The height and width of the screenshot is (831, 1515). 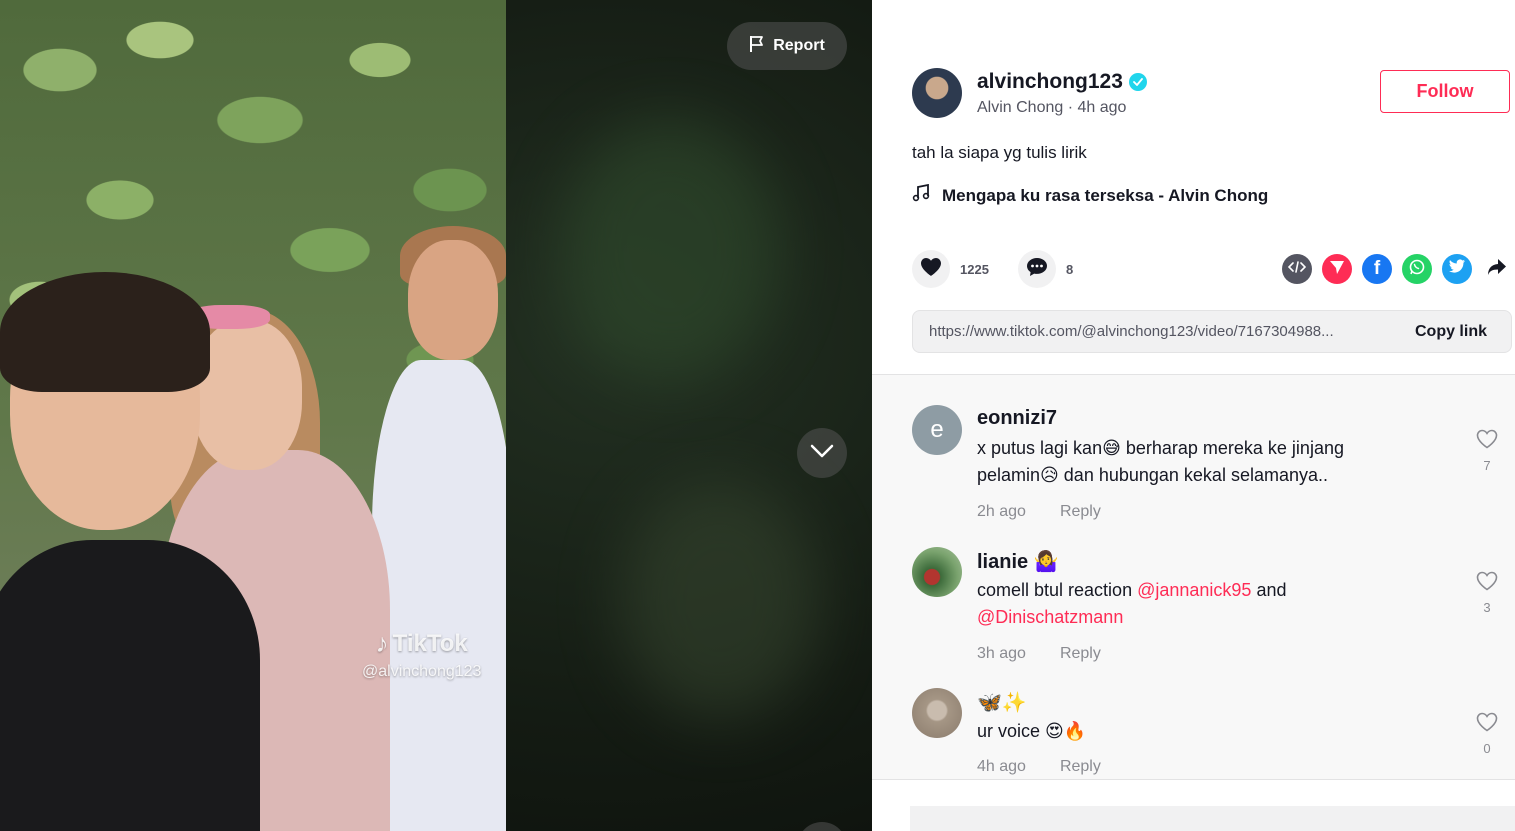 I want to click on comment-text-line: and, so click(x=1269, y=590).